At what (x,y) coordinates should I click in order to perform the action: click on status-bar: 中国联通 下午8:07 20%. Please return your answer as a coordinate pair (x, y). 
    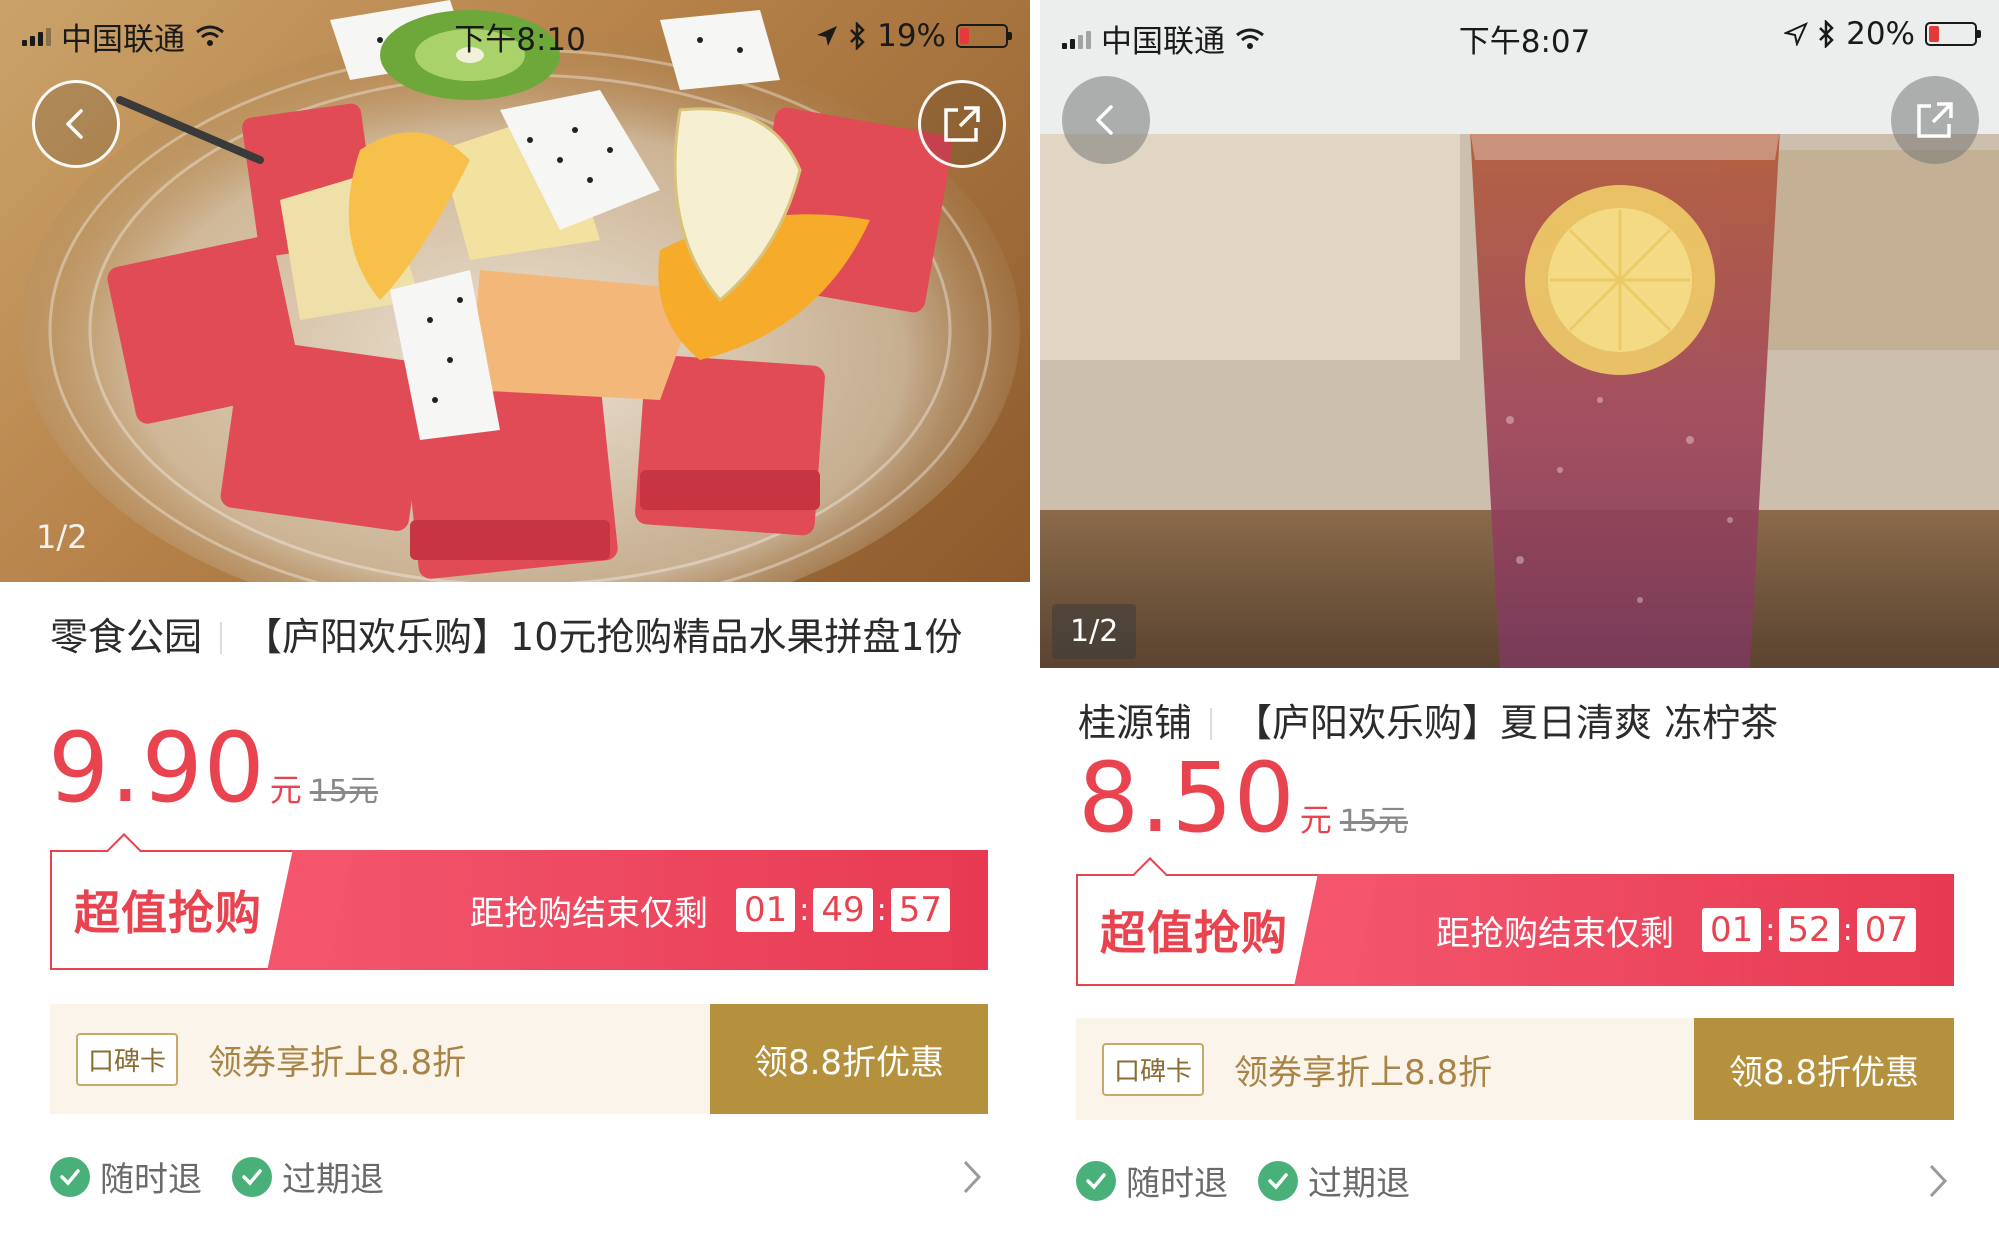
    Looking at the image, I should click on (1519, 67).